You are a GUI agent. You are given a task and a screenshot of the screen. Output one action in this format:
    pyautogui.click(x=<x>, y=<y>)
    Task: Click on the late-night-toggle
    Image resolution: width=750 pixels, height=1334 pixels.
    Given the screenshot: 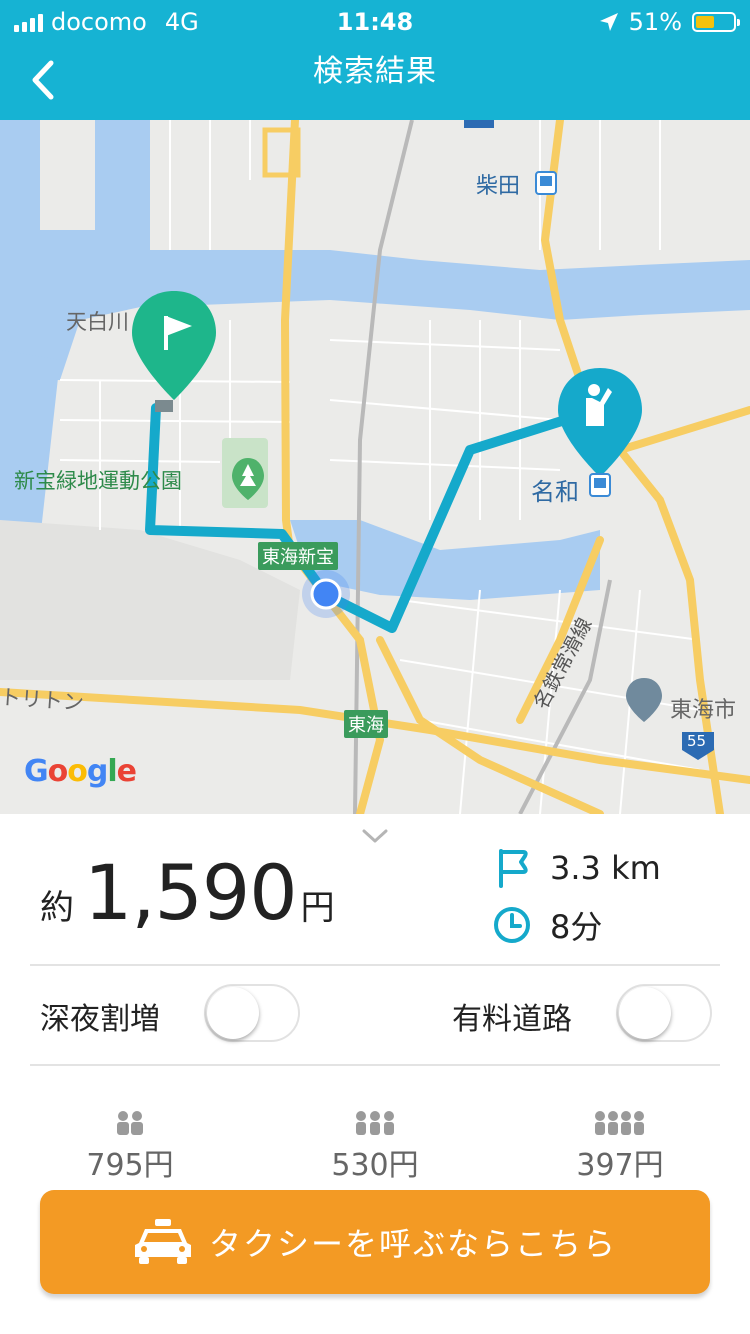 What is the action you would take?
    pyautogui.click(x=252, y=1013)
    